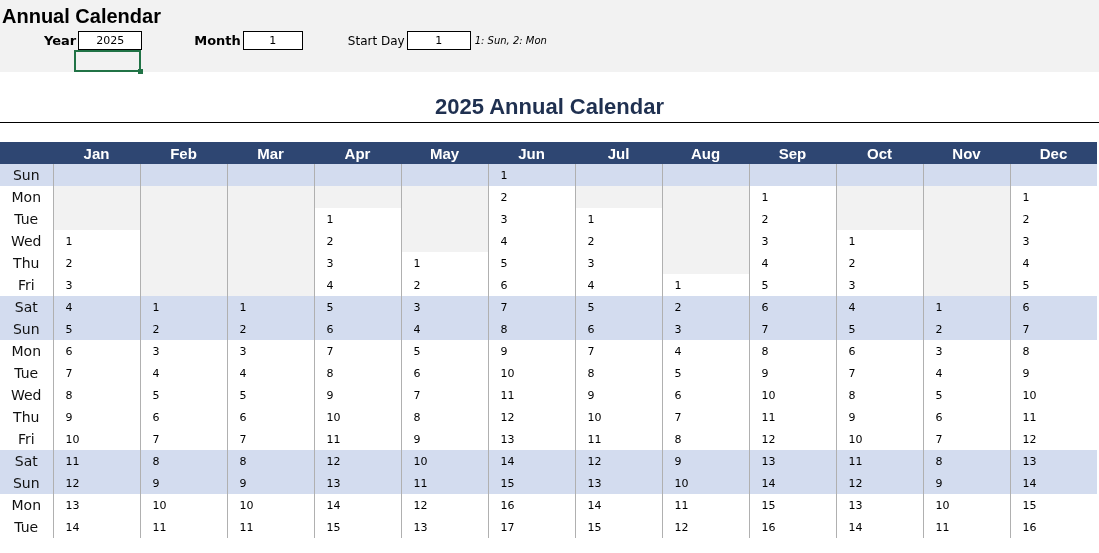 The width and height of the screenshot is (1099, 553). Describe the element at coordinates (26, 483) in the screenshot. I see `weekday-label: Sun` at that location.